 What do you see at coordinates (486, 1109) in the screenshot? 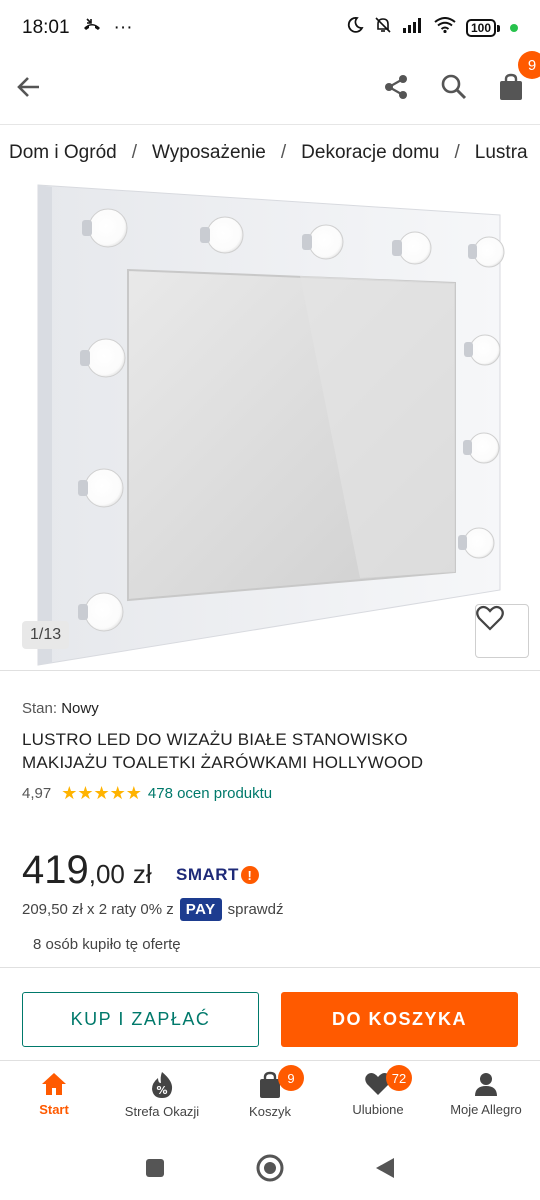
I see `nav-label: Moje Allegro` at bounding box center [486, 1109].